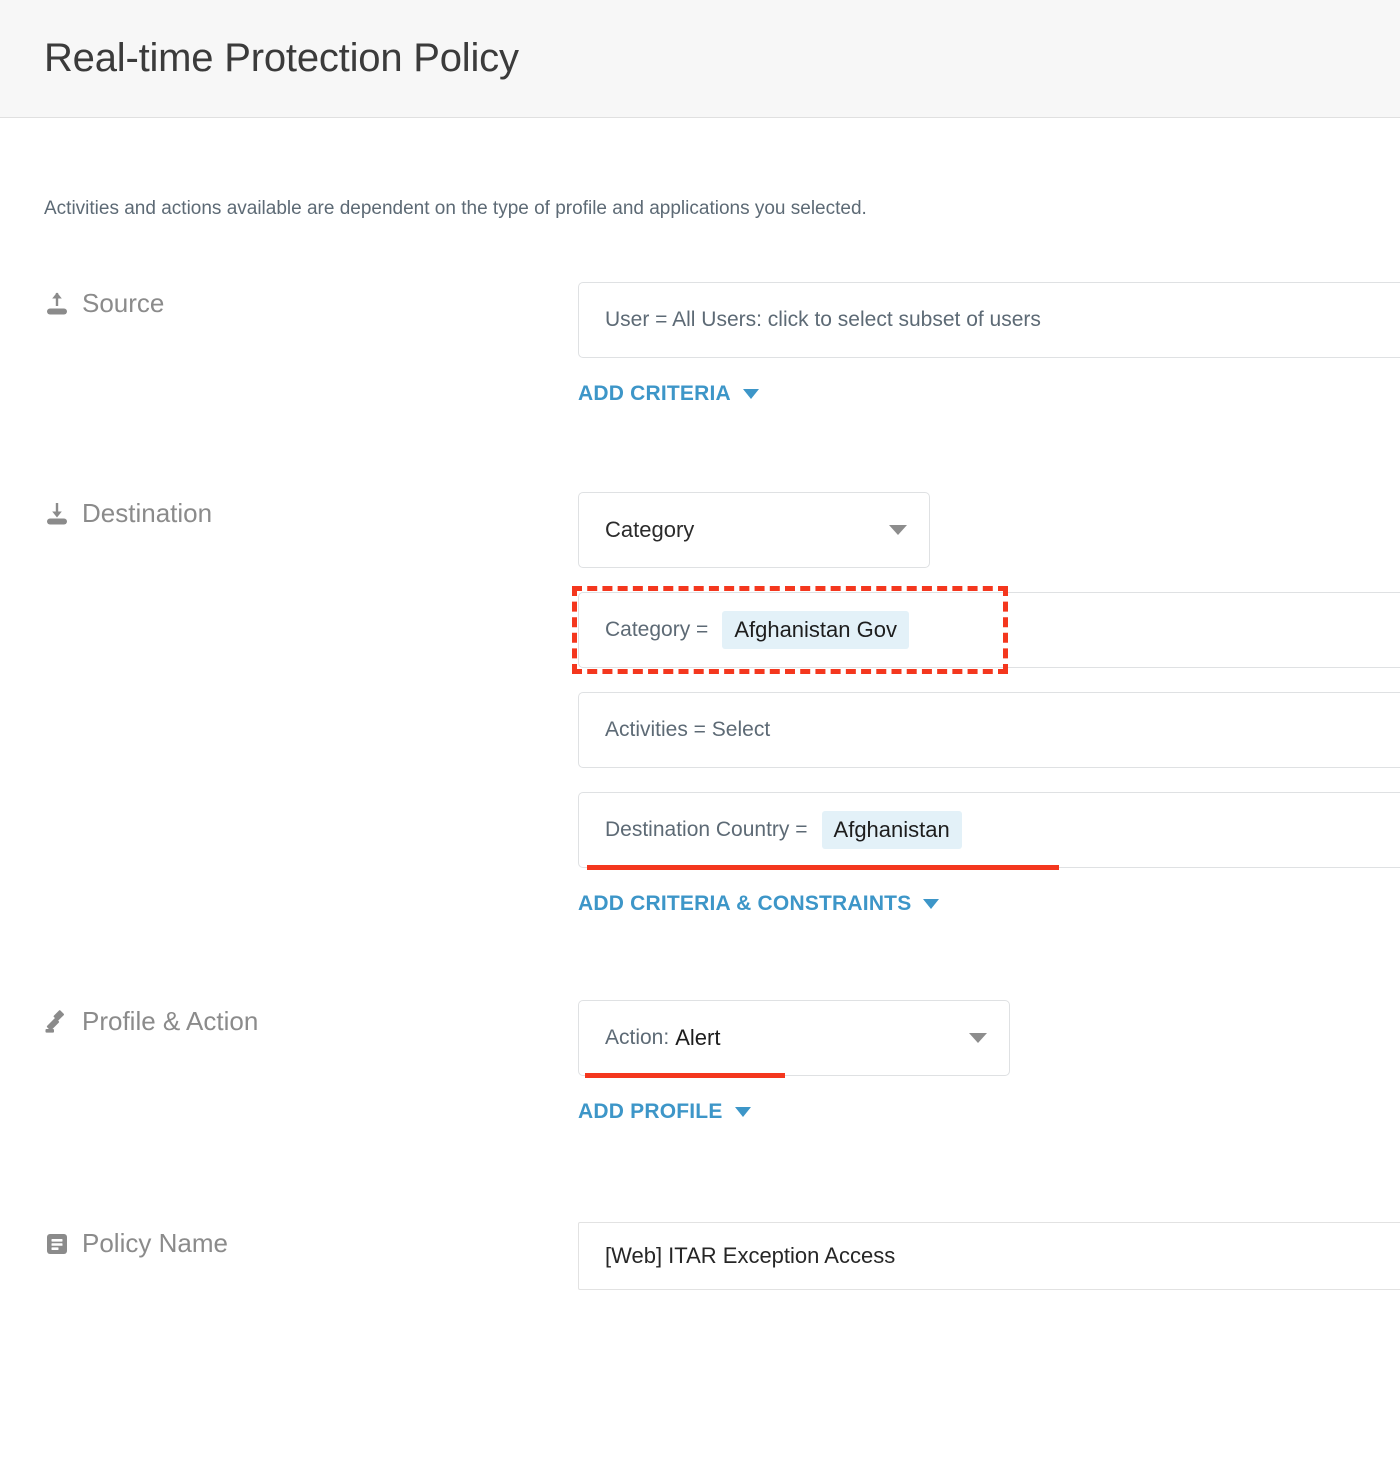  Describe the element at coordinates (170, 1021) in the screenshot. I see `profile-action-label: Profile & Action` at that location.